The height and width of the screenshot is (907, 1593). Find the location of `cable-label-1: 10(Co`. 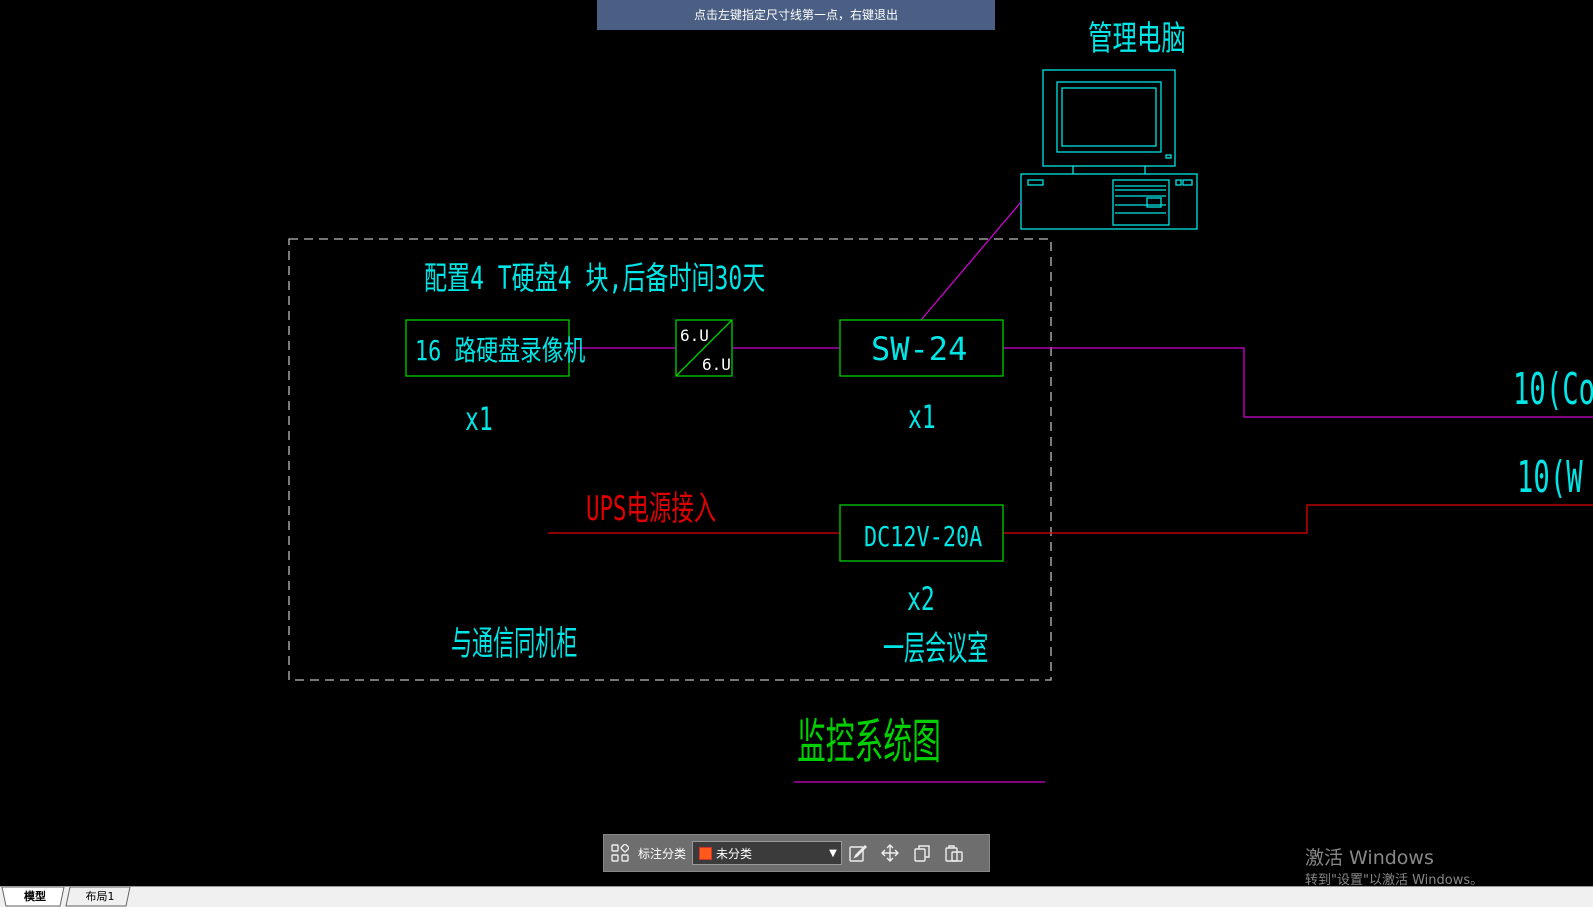

cable-label-1: 10(Co is located at coordinates (1553, 389).